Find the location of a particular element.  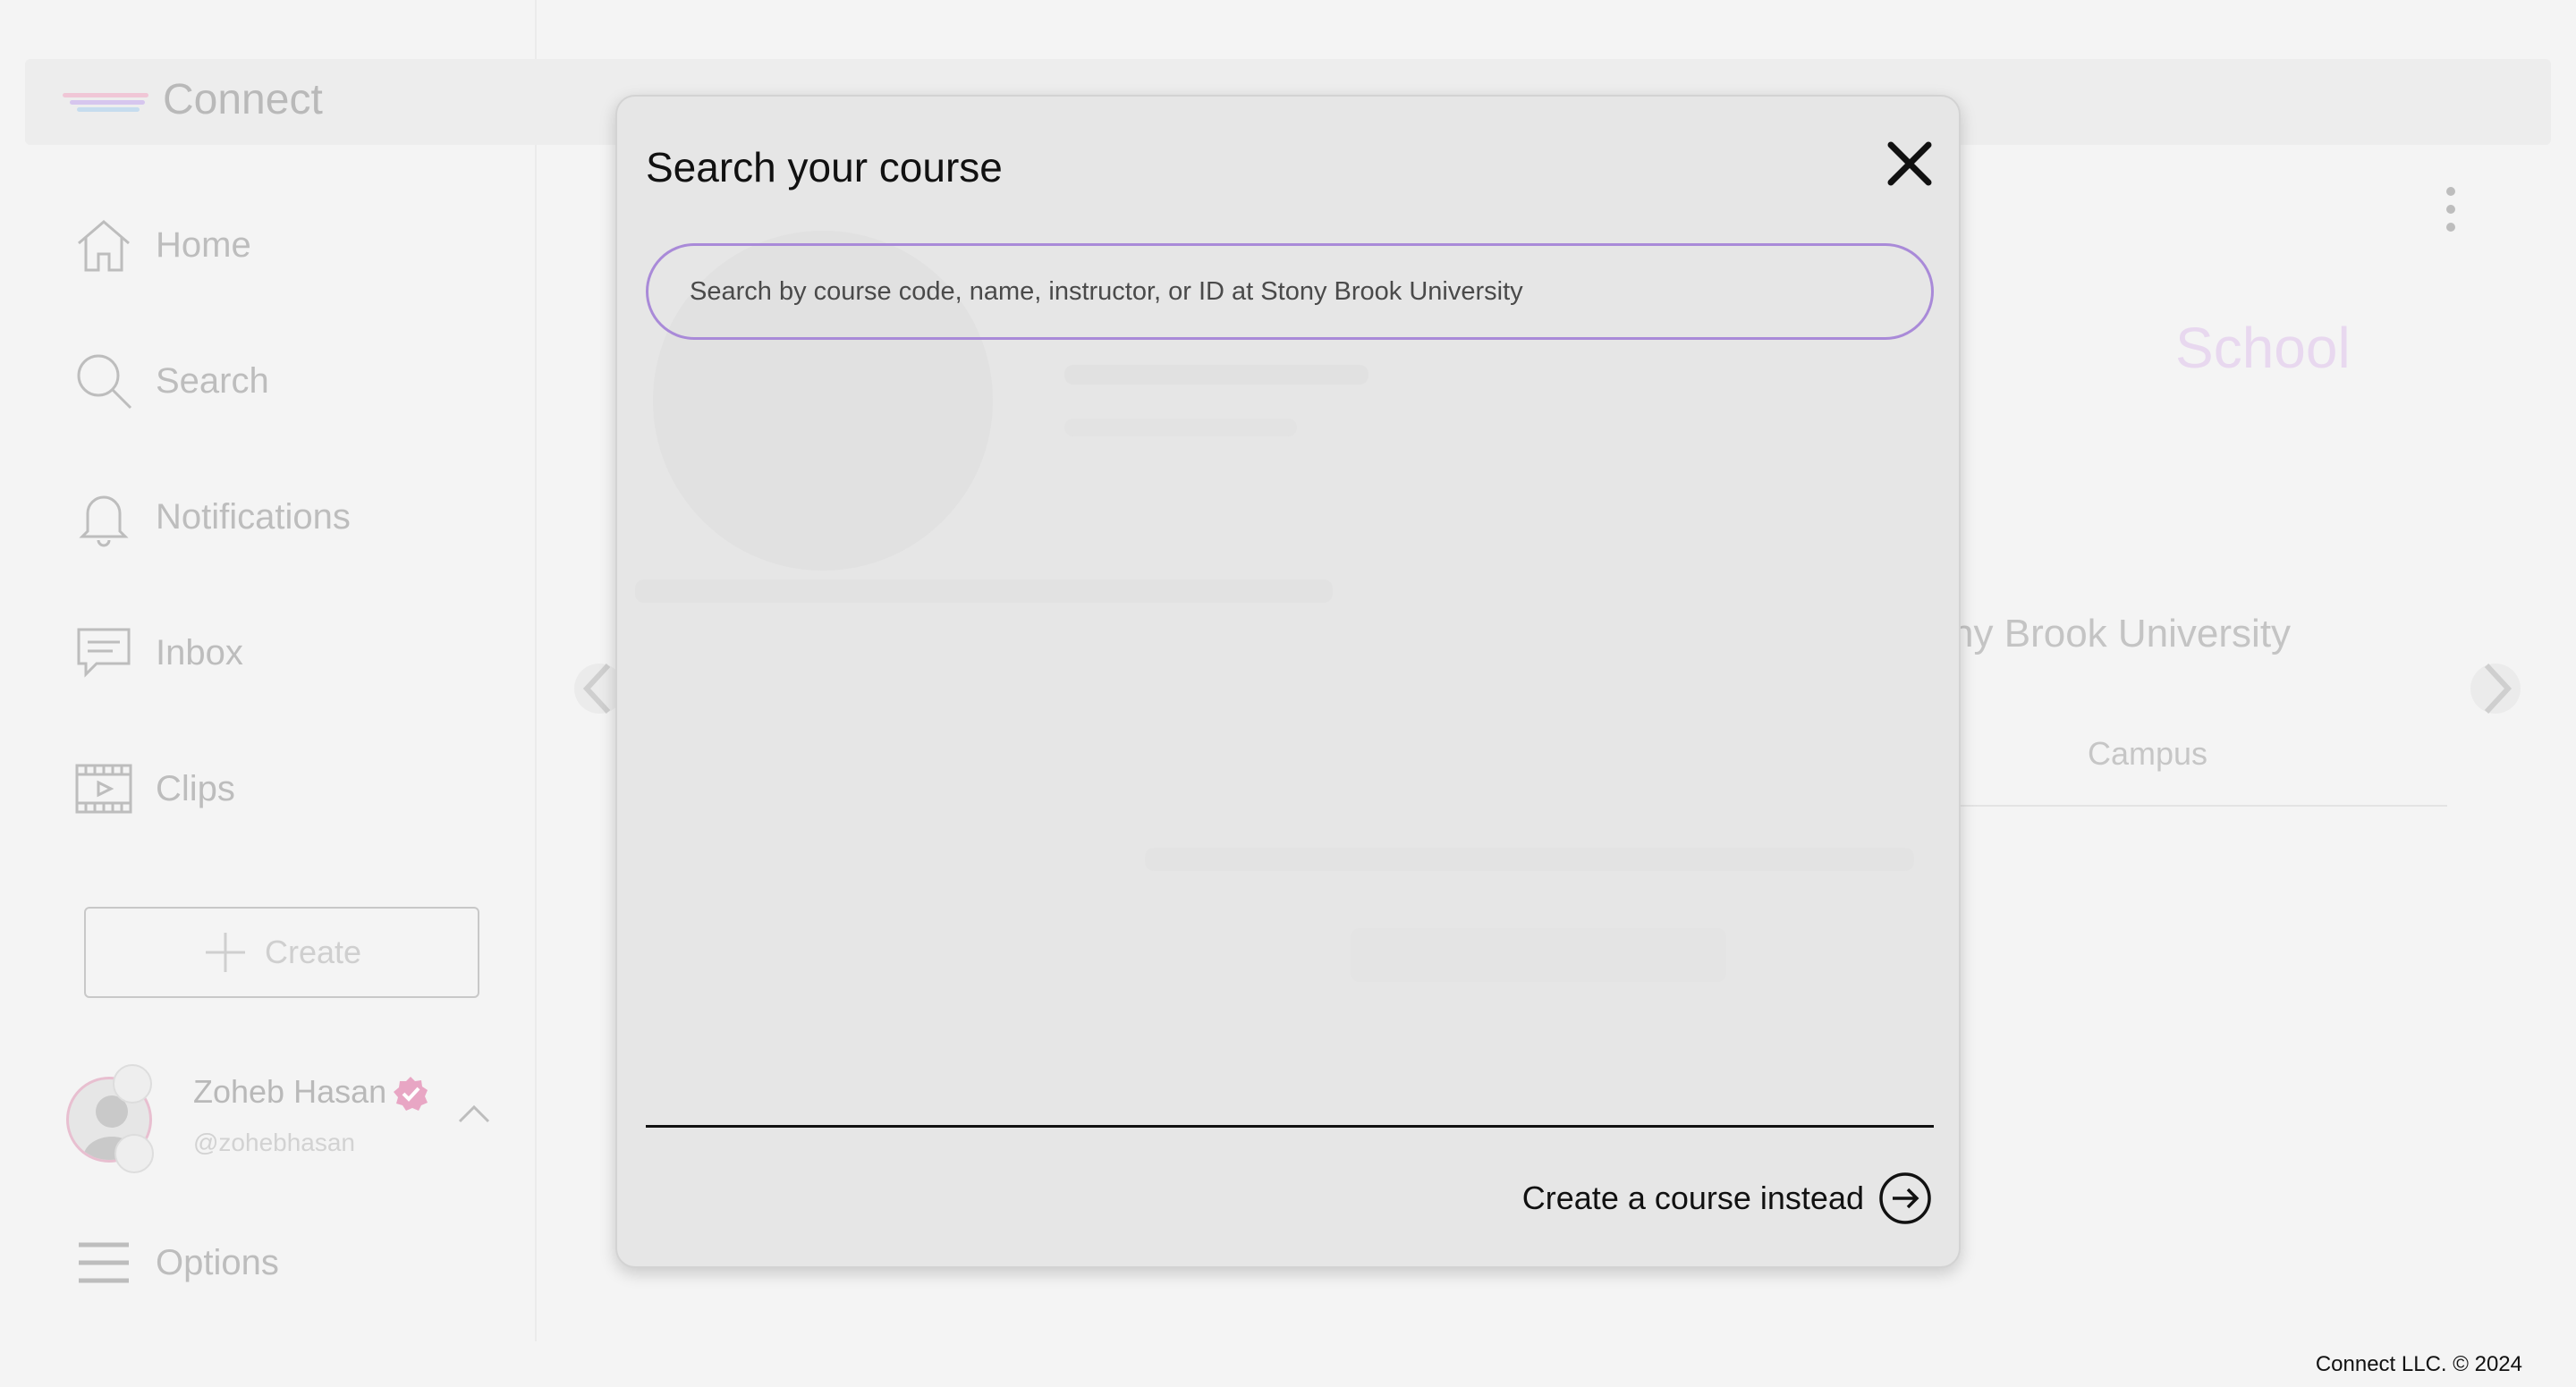

plus-icon is located at coordinates (225, 952).